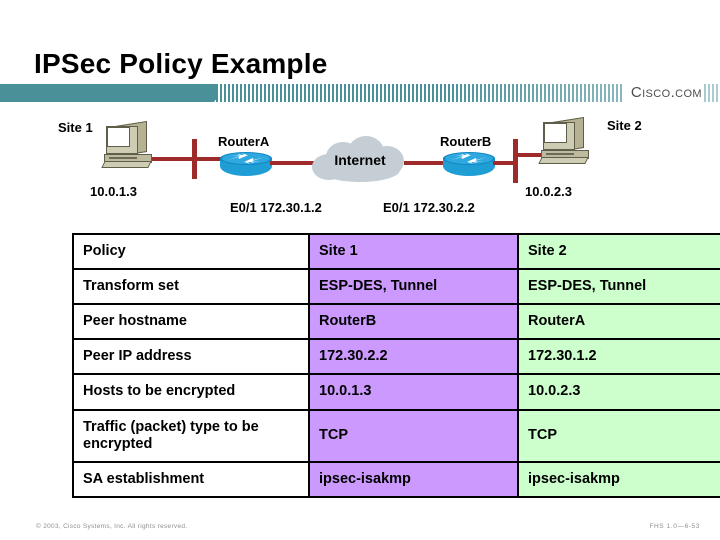  Describe the element at coordinates (674, 526) in the screenshot. I see `footer-slide-code: FHS 1.0—6-53` at that location.